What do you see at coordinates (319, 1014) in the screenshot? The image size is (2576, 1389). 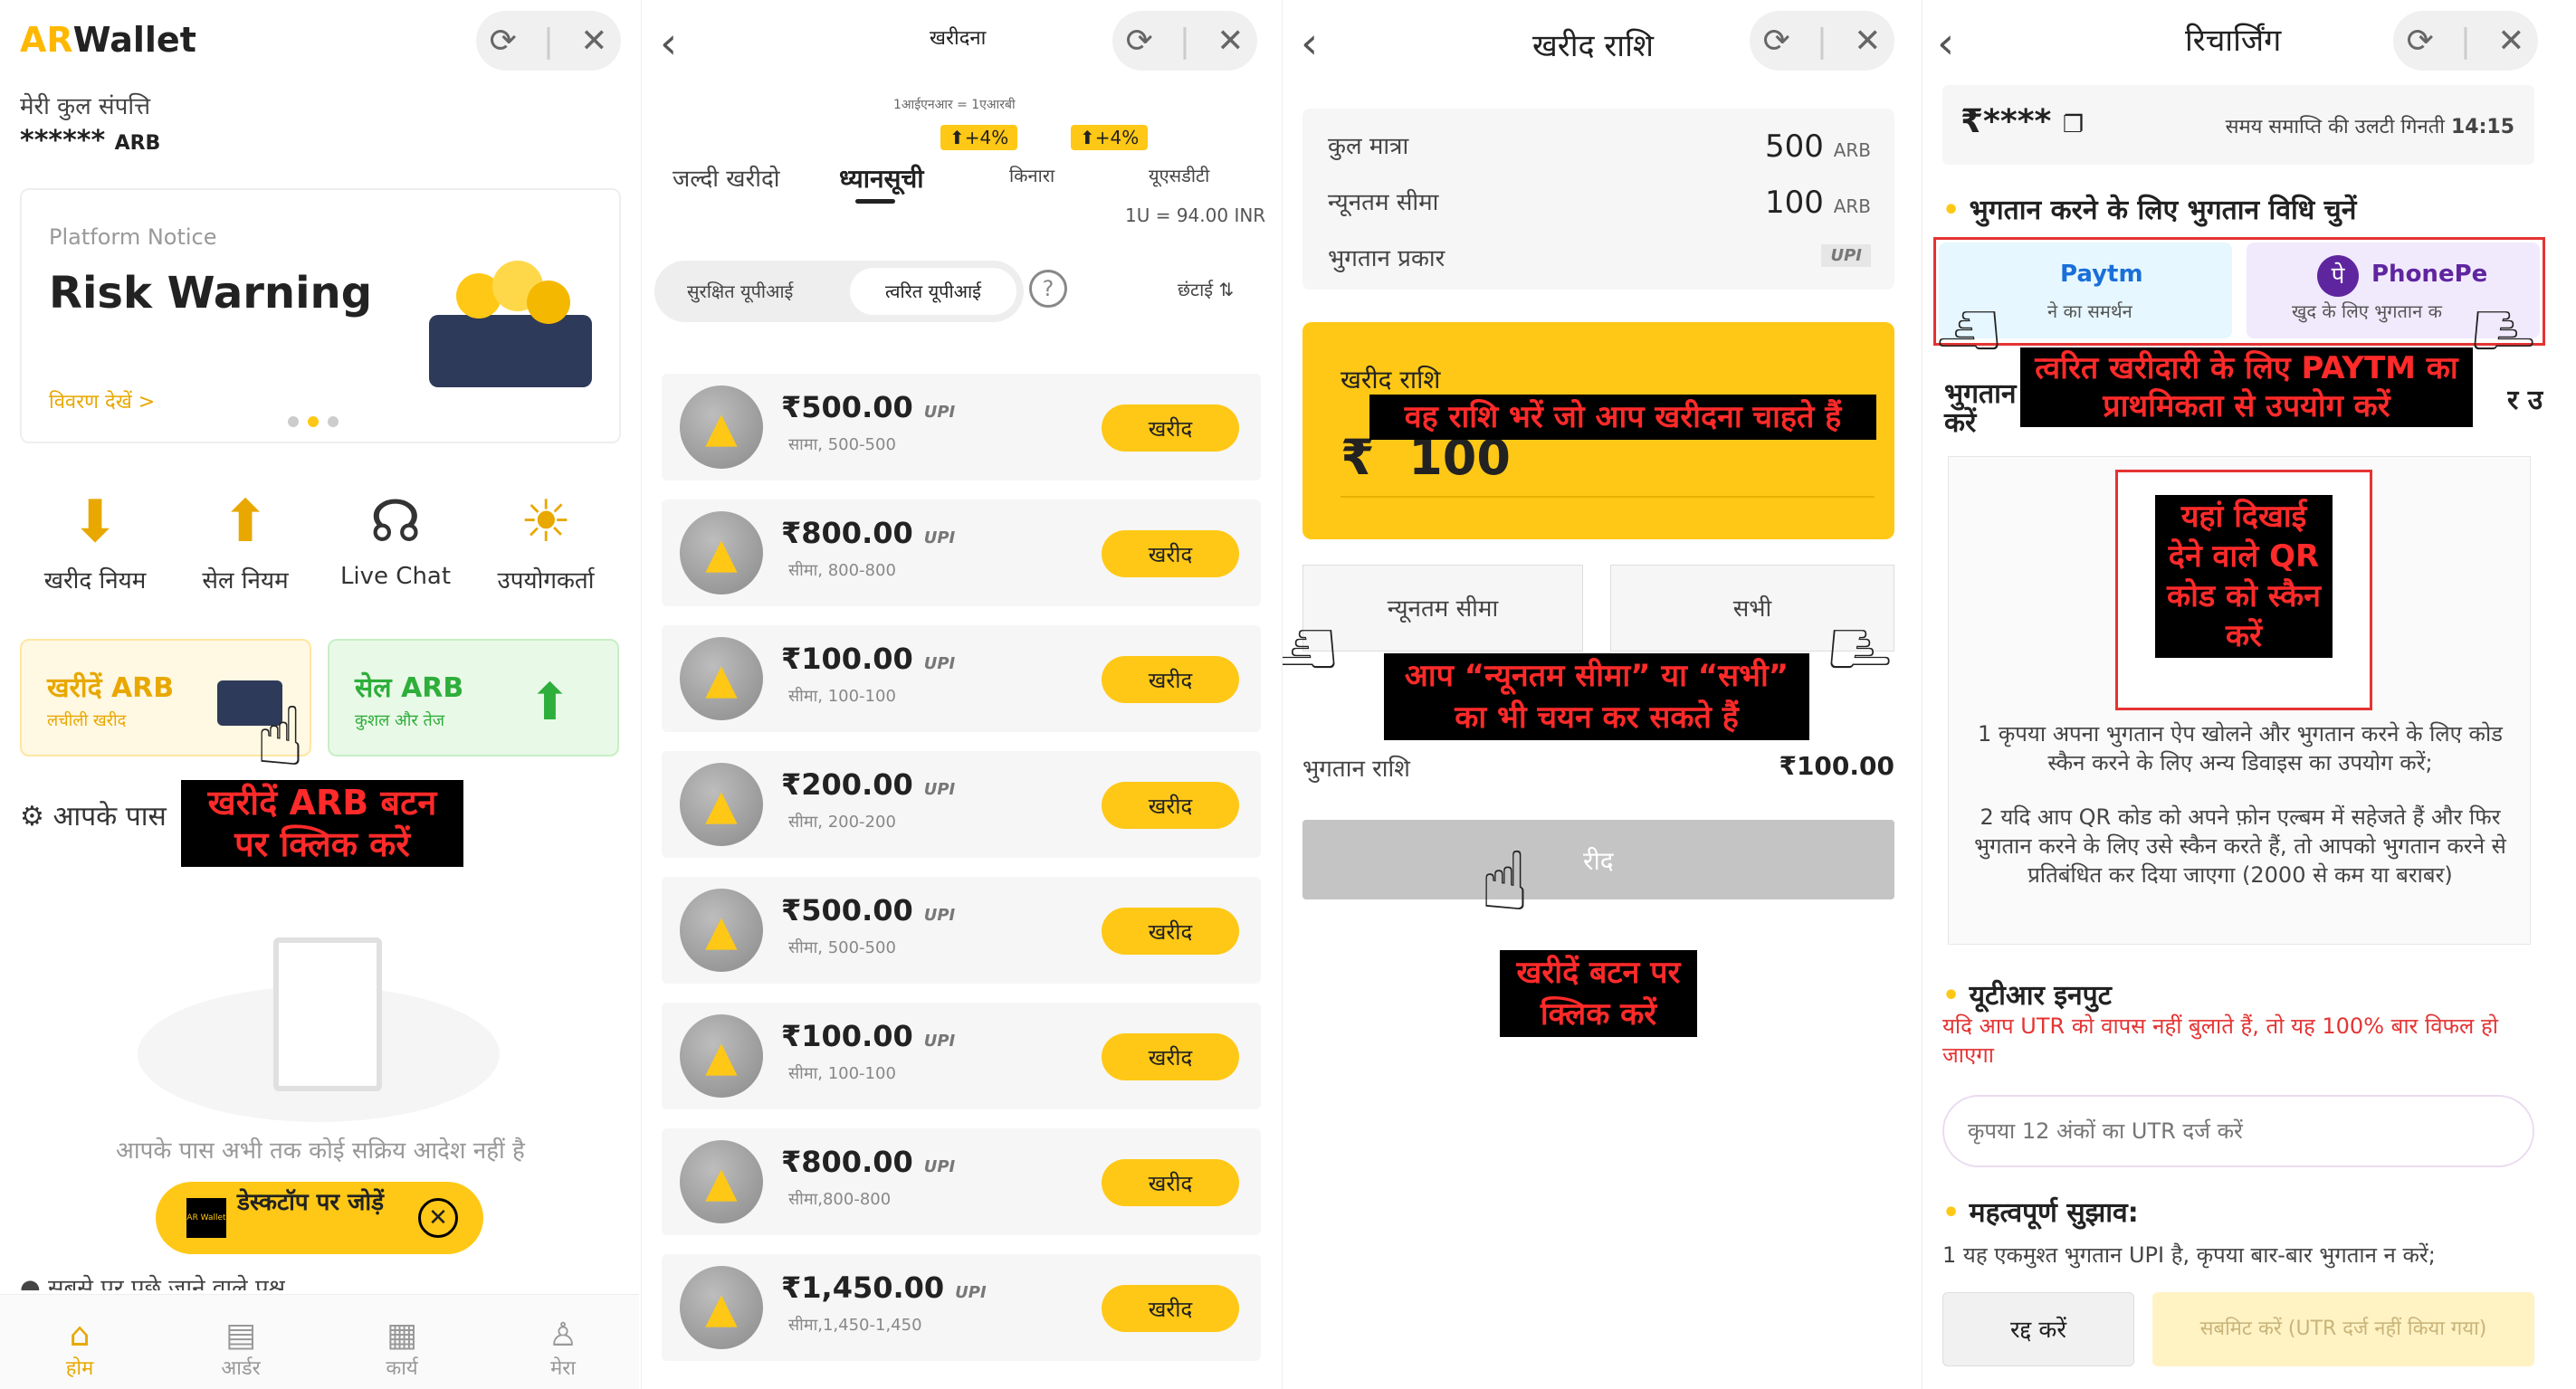 I see `empty-illustration` at bounding box center [319, 1014].